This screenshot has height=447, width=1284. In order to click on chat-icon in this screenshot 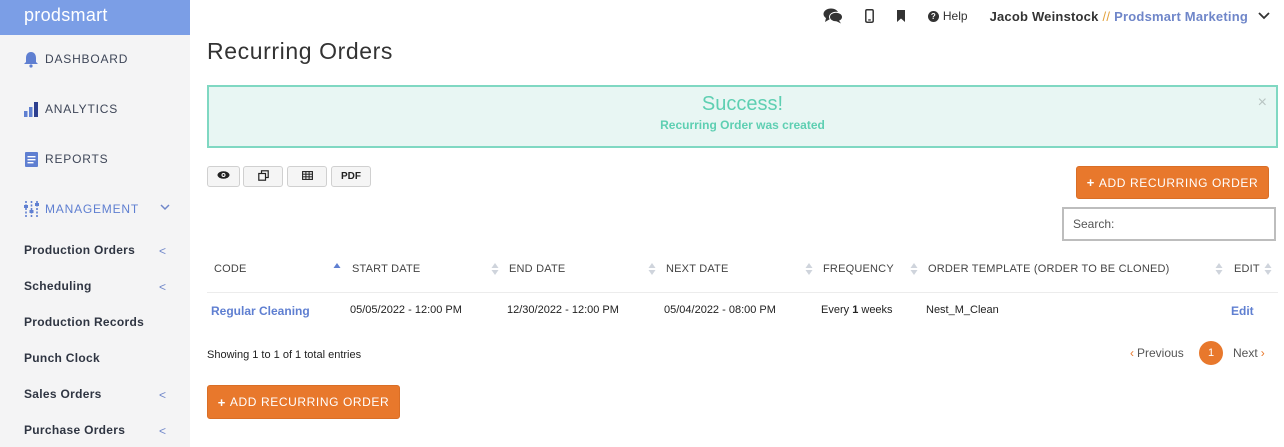, I will do `click(833, 16)`.